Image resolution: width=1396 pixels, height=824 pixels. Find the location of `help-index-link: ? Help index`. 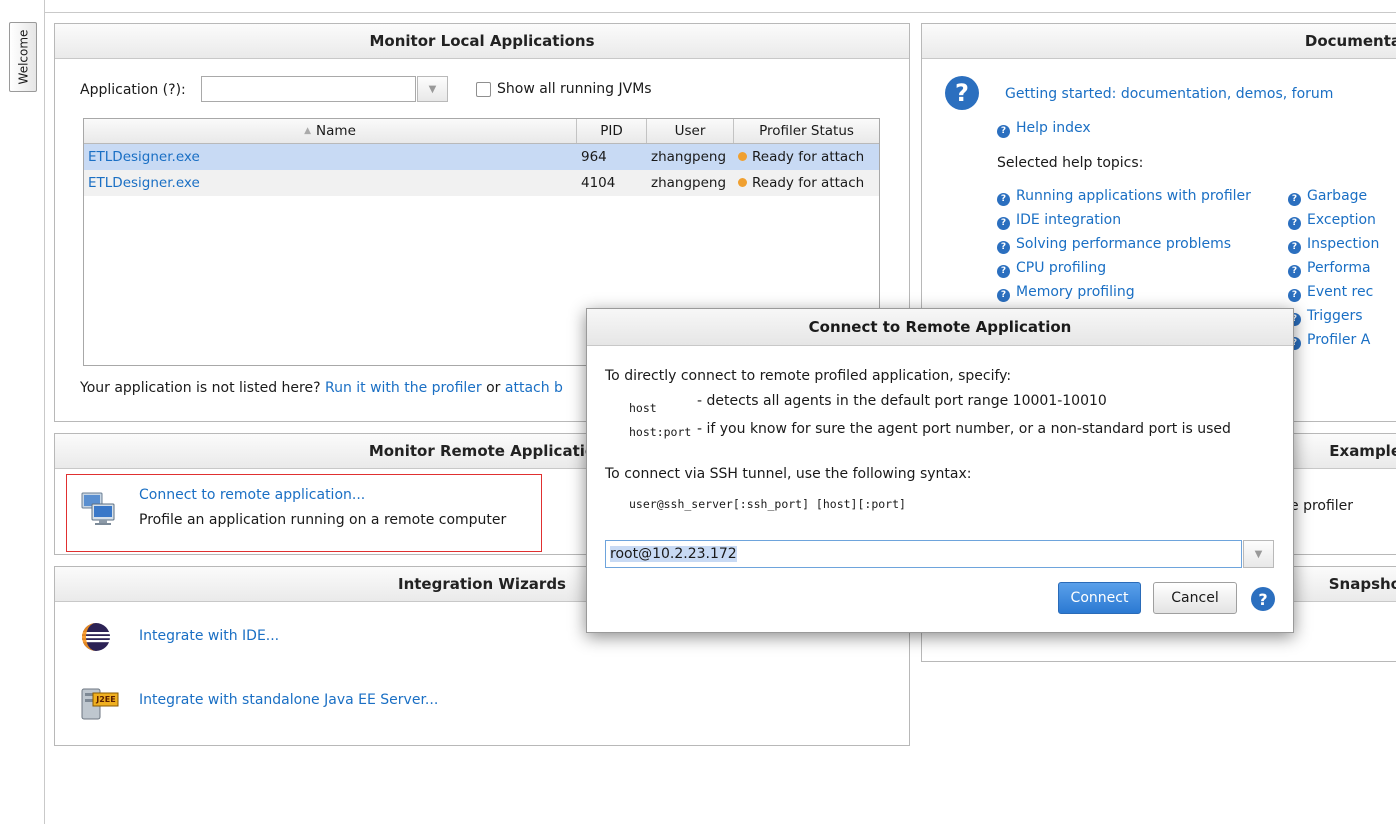

help-index-link: ? Help index is located at coordinates (1044, 129).